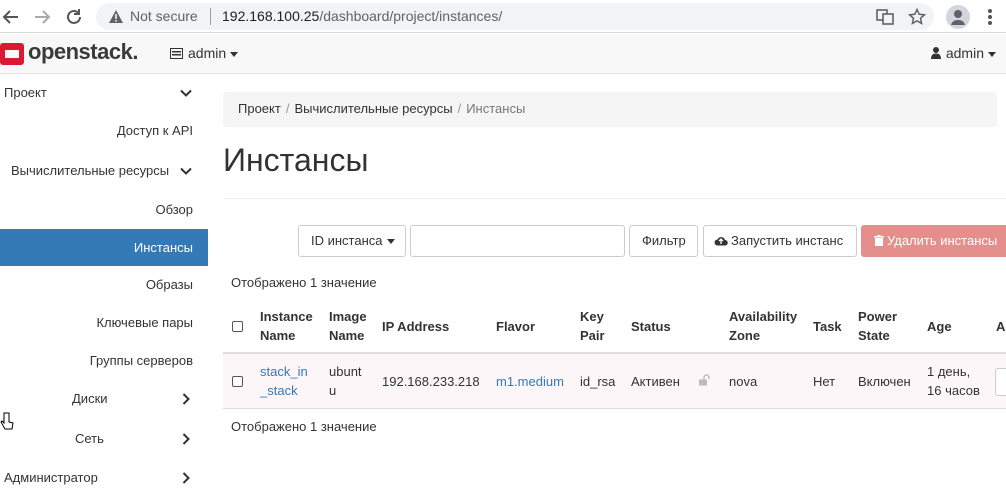 The height and width of the screenshot is (496, 1006). I want to click on row-actions-button, so click(1000, 382).